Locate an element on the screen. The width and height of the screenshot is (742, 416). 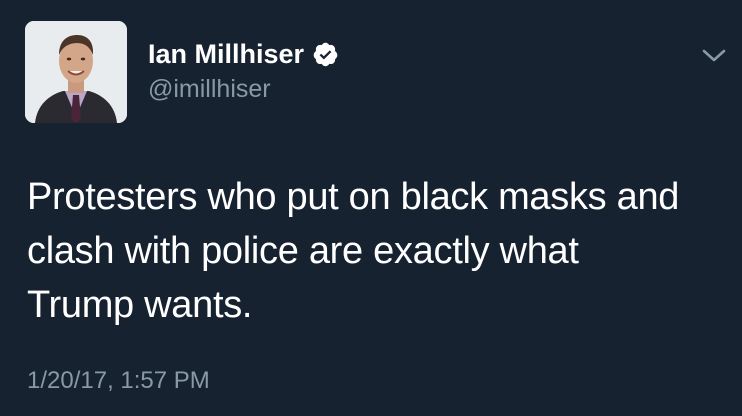
display-name: Ian Millhiser is located at coordinates (226, 54).